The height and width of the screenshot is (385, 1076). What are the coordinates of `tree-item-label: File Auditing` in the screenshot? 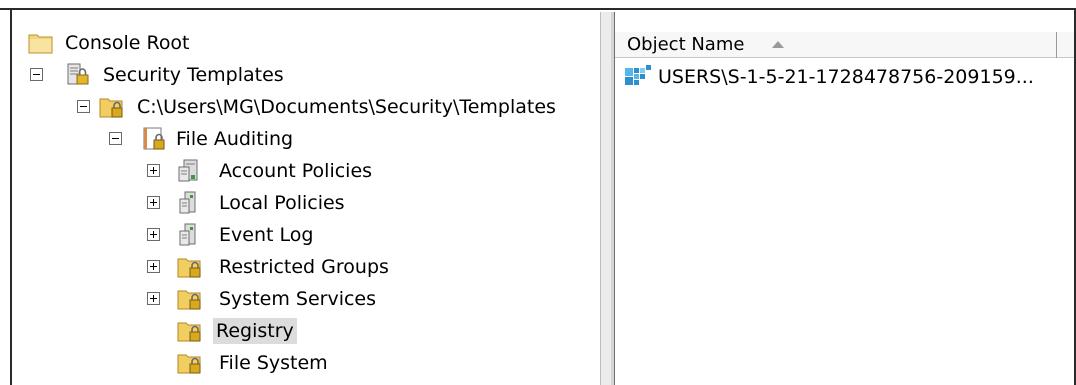 It's located at (235, 139).